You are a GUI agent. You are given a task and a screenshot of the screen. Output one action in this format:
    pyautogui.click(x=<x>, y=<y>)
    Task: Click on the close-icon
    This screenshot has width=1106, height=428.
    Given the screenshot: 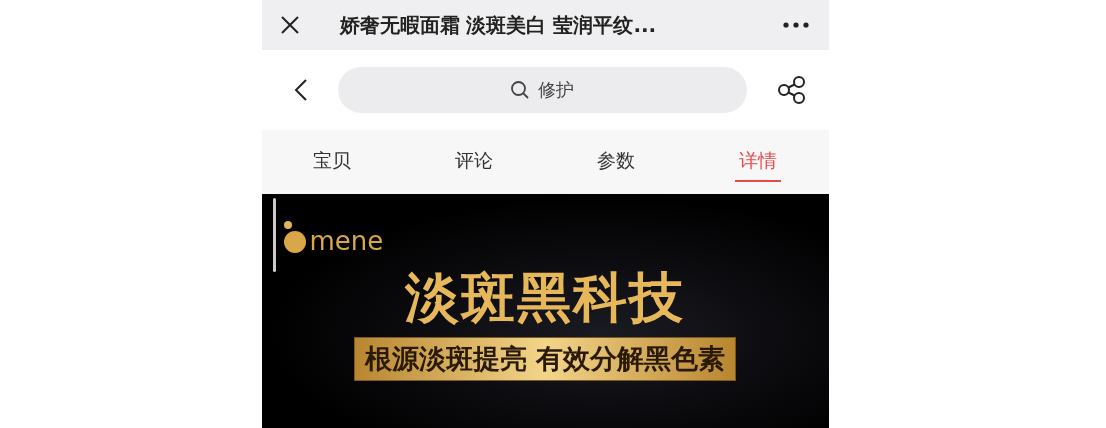 What is the action you would take?
    pyautogui.click(x=289, y=25)
    